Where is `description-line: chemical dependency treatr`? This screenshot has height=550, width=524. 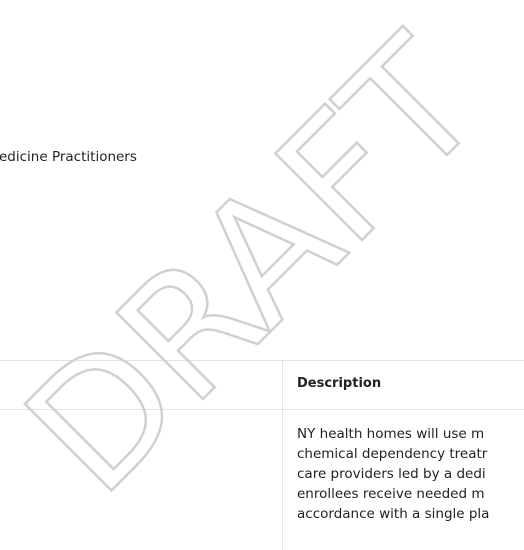 description-line: chemical dependency treatr is located at coordinates (392, 454).